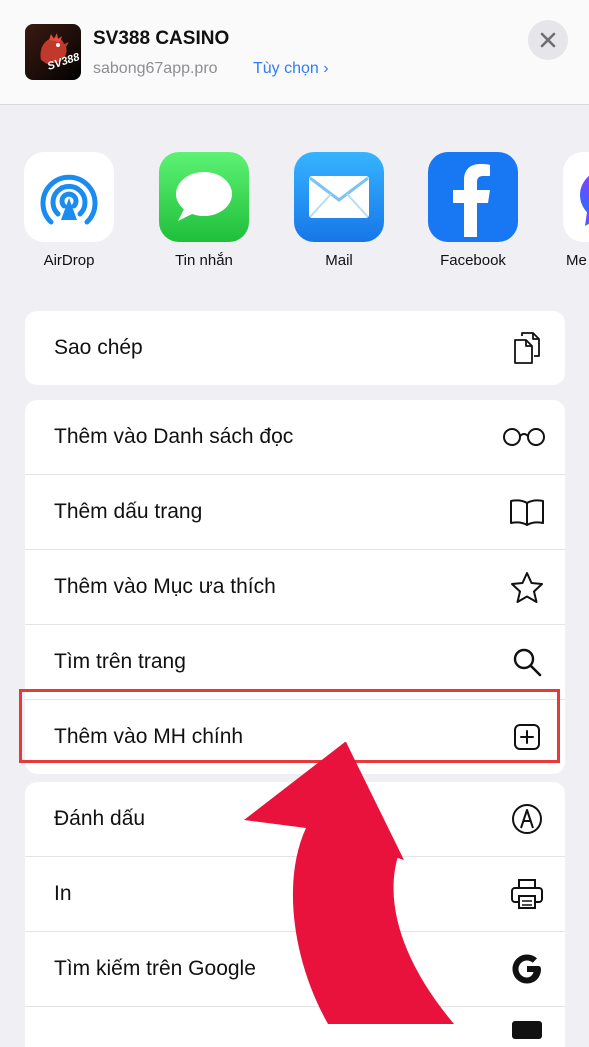 The image size is (589, 1047). What do you see at coordinates (69, 197) in the screenshot?
I see `airdrop-icon` at bounding box center [69, 197].